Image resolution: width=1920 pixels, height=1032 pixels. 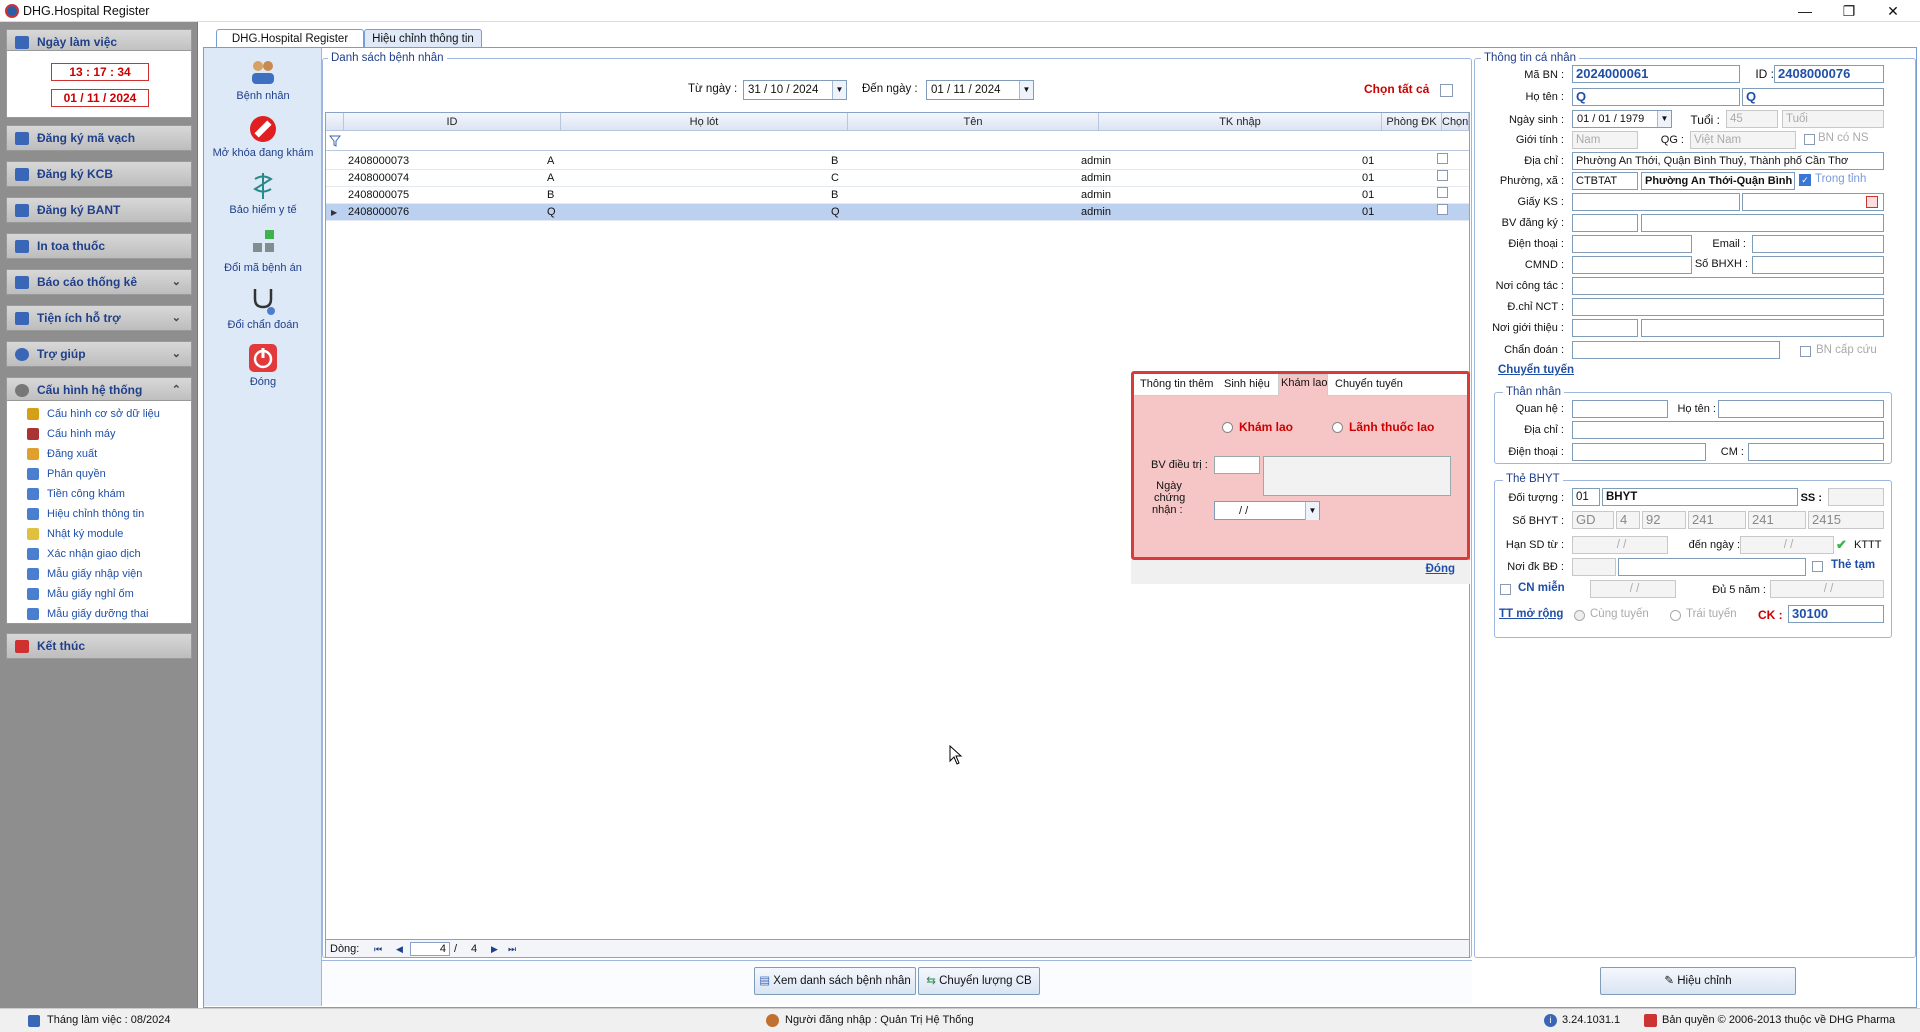 What do you see at coordinates (1605, 223) in the screenshot?
I see `bv-dang-ky-code` at bounding box center [1605, 223].